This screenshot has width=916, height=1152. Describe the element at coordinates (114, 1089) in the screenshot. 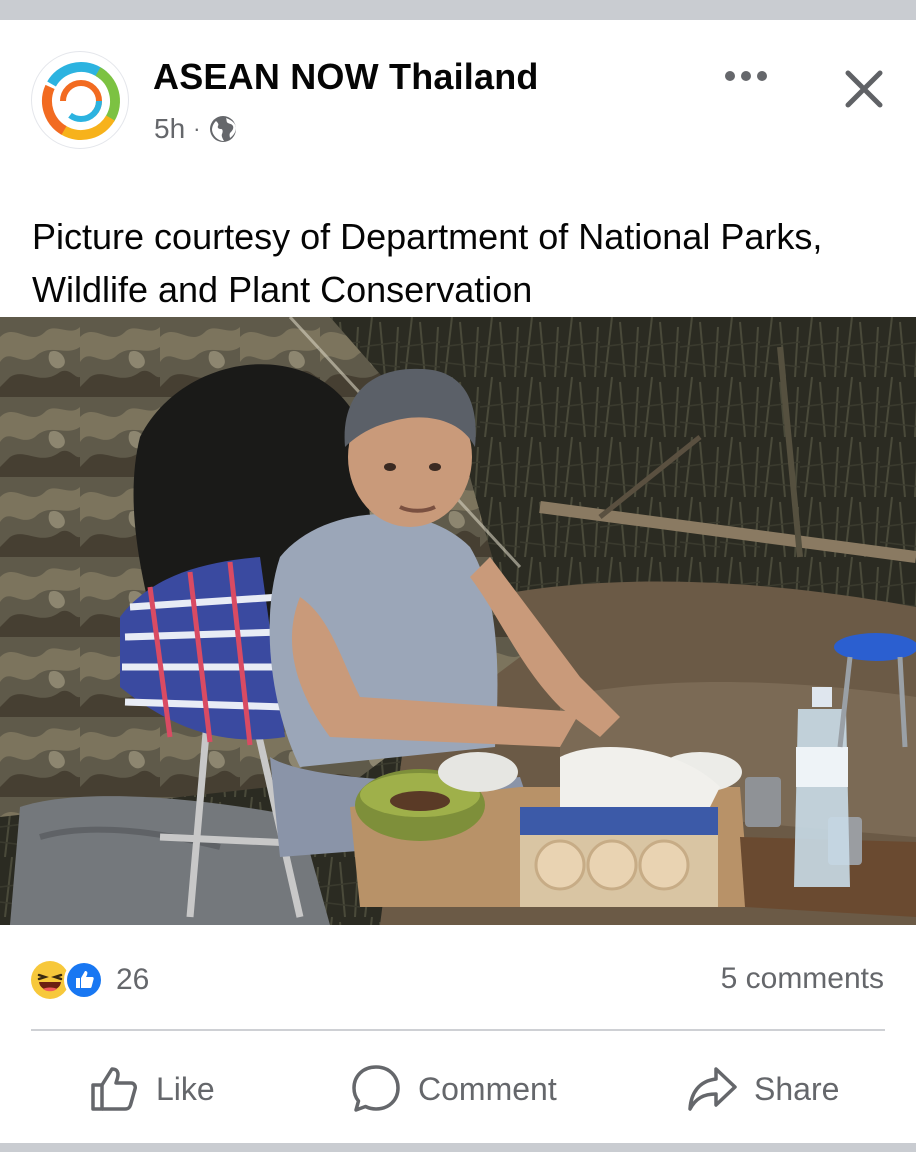

I see `thumbs-up-icon` at that location.